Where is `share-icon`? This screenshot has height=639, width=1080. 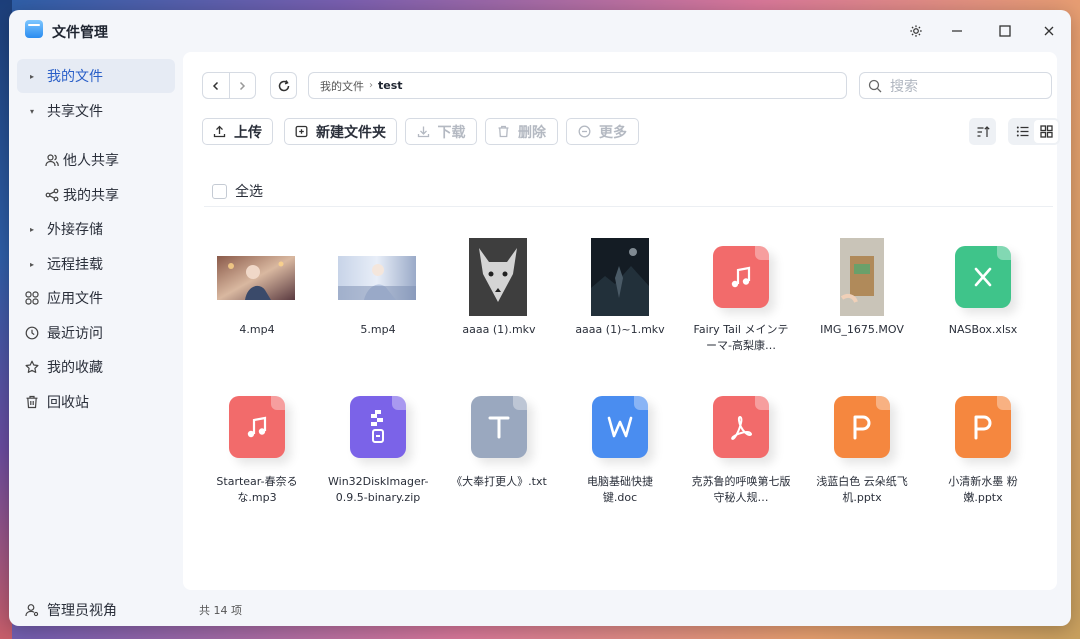 share-icon is located at coordinates (52, 195).